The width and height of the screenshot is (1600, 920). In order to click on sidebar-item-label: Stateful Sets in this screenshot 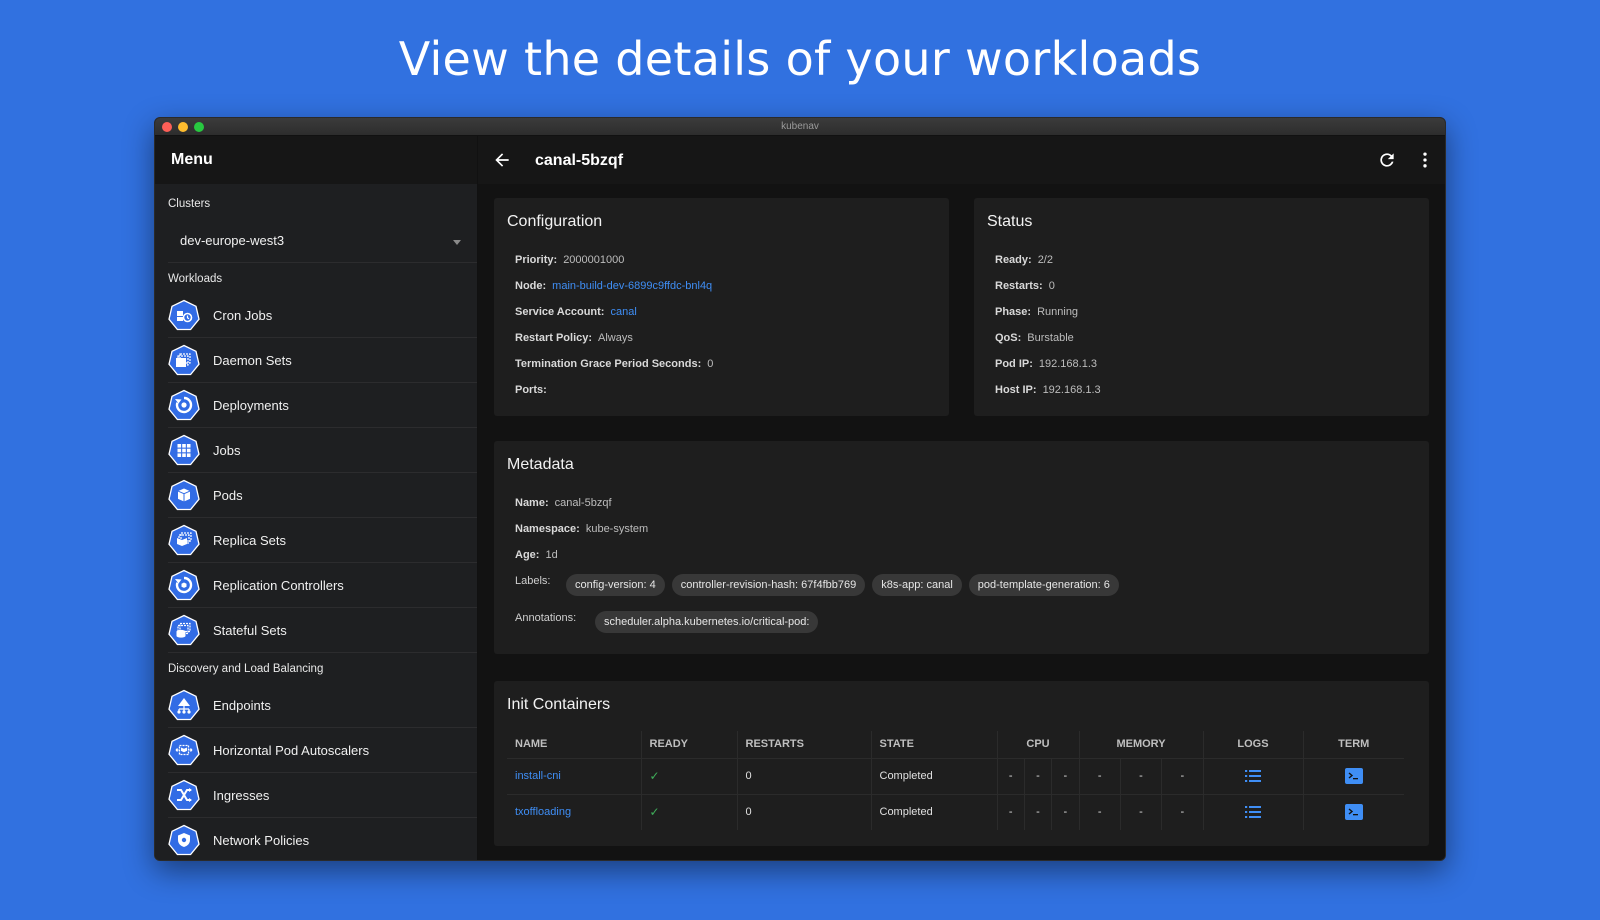, I will do `click(250, 630)`.